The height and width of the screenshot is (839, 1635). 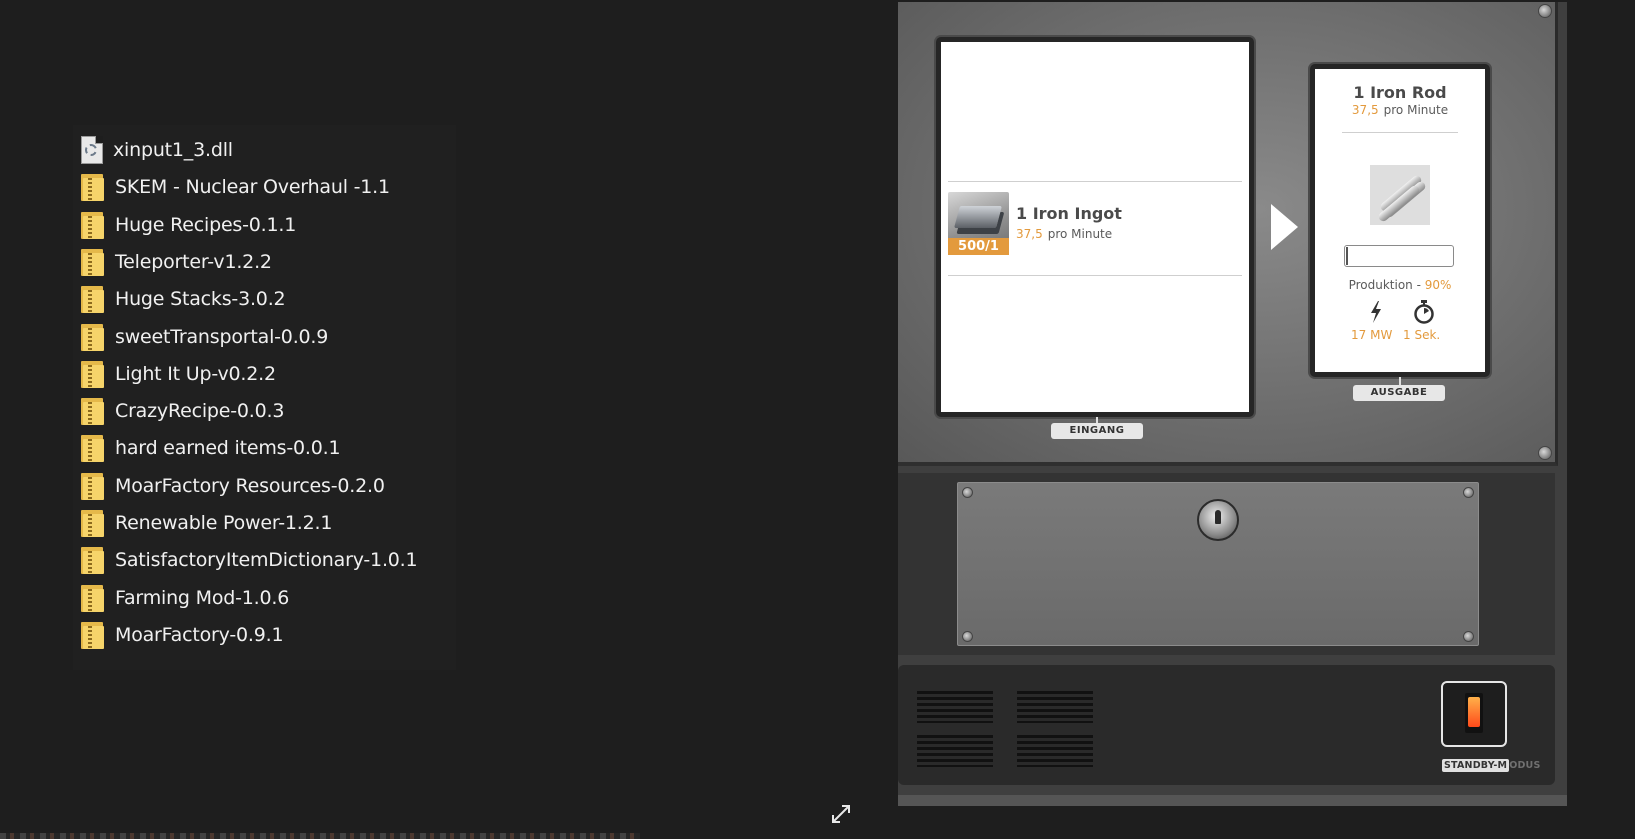 I want to click on file-name: CrazyRecipe-0.0.3, so click(x=200, y=411).